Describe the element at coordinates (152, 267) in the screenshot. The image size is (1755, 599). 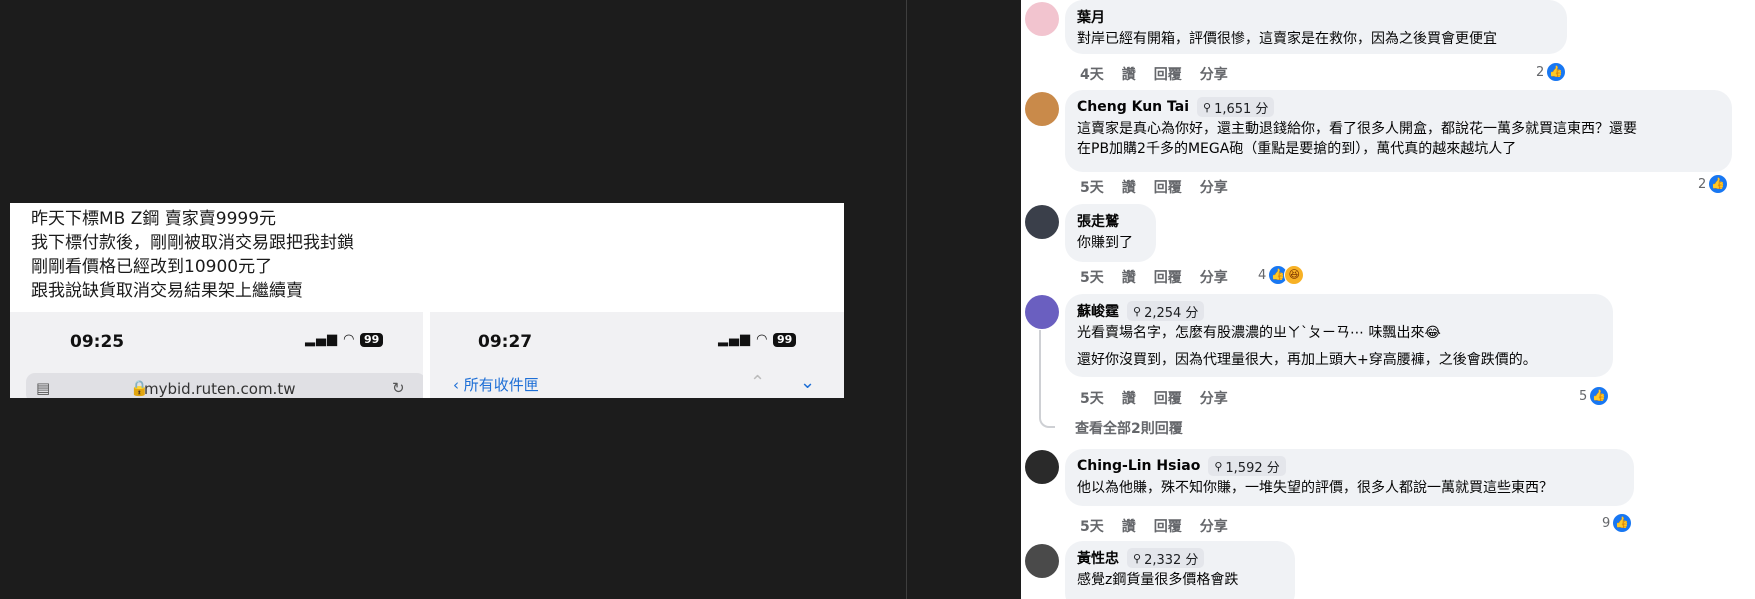
I see `caption-line: 剛剛看價格已經改到10900元了` at that location.